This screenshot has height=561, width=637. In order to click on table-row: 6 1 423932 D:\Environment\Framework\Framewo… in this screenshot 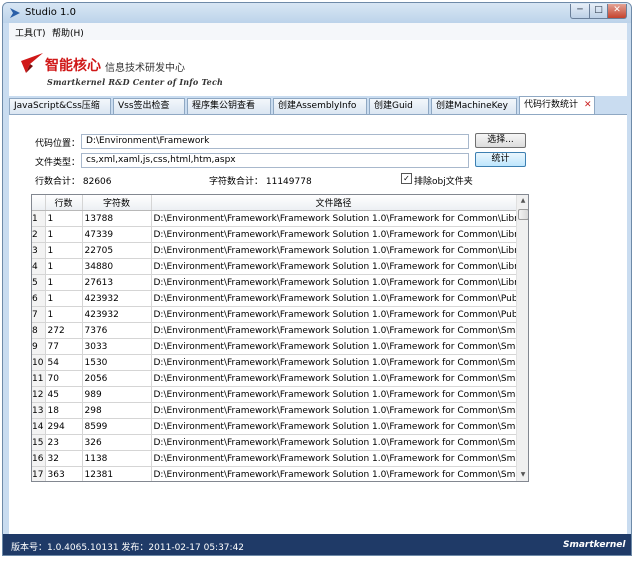, I will do `click(274, 298)`.